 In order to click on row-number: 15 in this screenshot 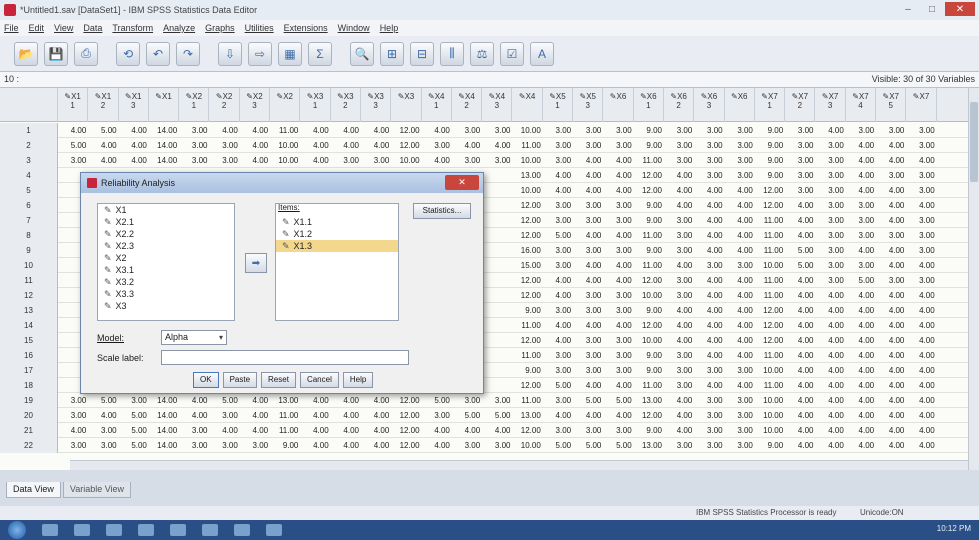, I will do `click(29, 340)`.